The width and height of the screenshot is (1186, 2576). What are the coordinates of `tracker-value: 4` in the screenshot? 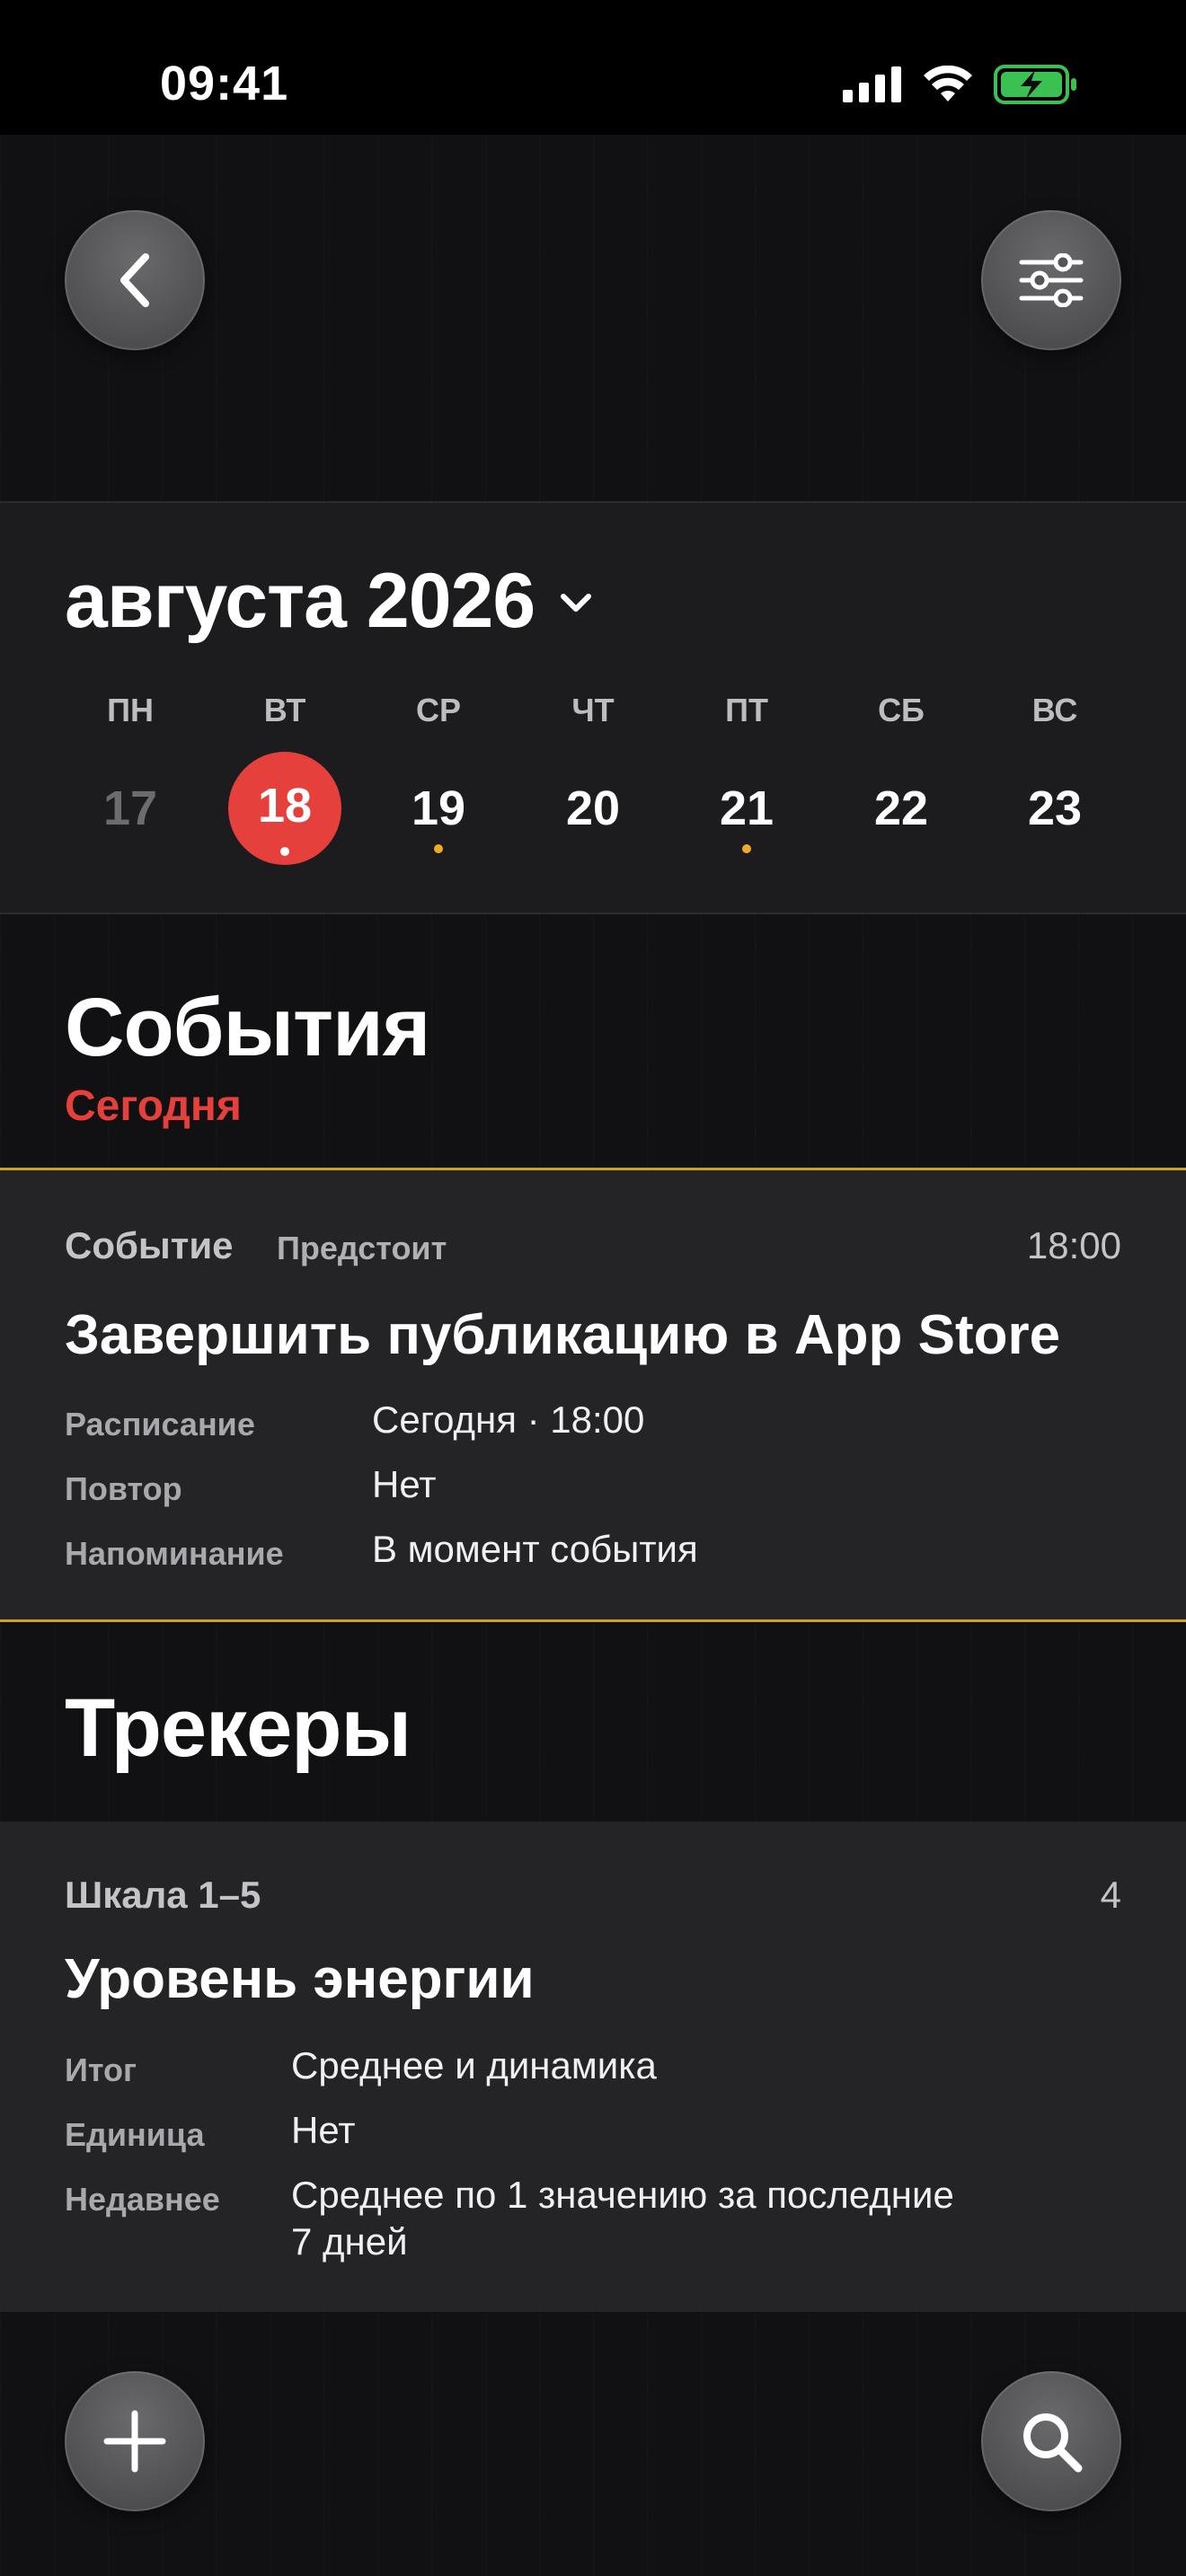 It's located at (1110, 1895).